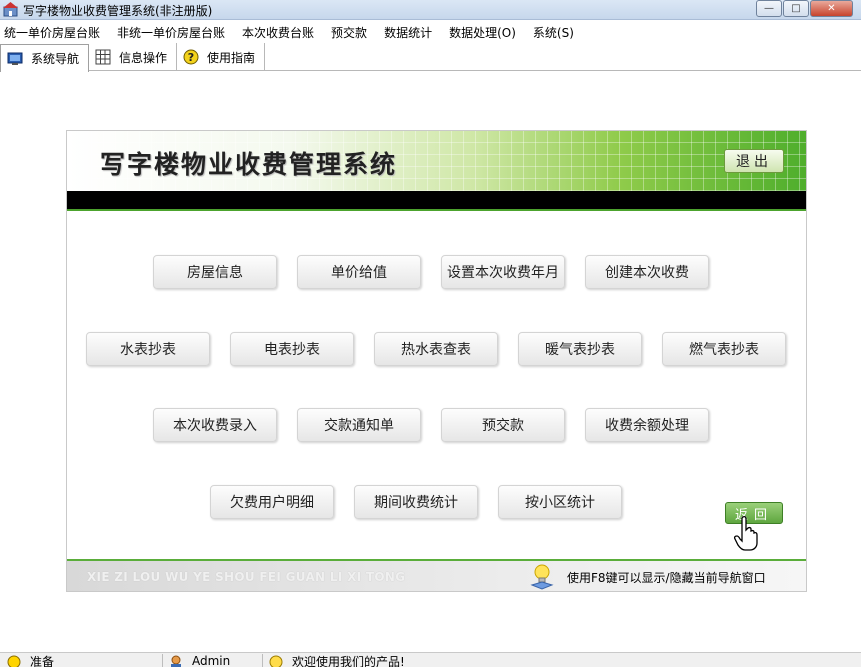 This screenshot has width=861, height=667. Describe the element at coordinates (272, 502) in the screenshot. I see `arrears-detail-button: 欠费用户明细` at that location.